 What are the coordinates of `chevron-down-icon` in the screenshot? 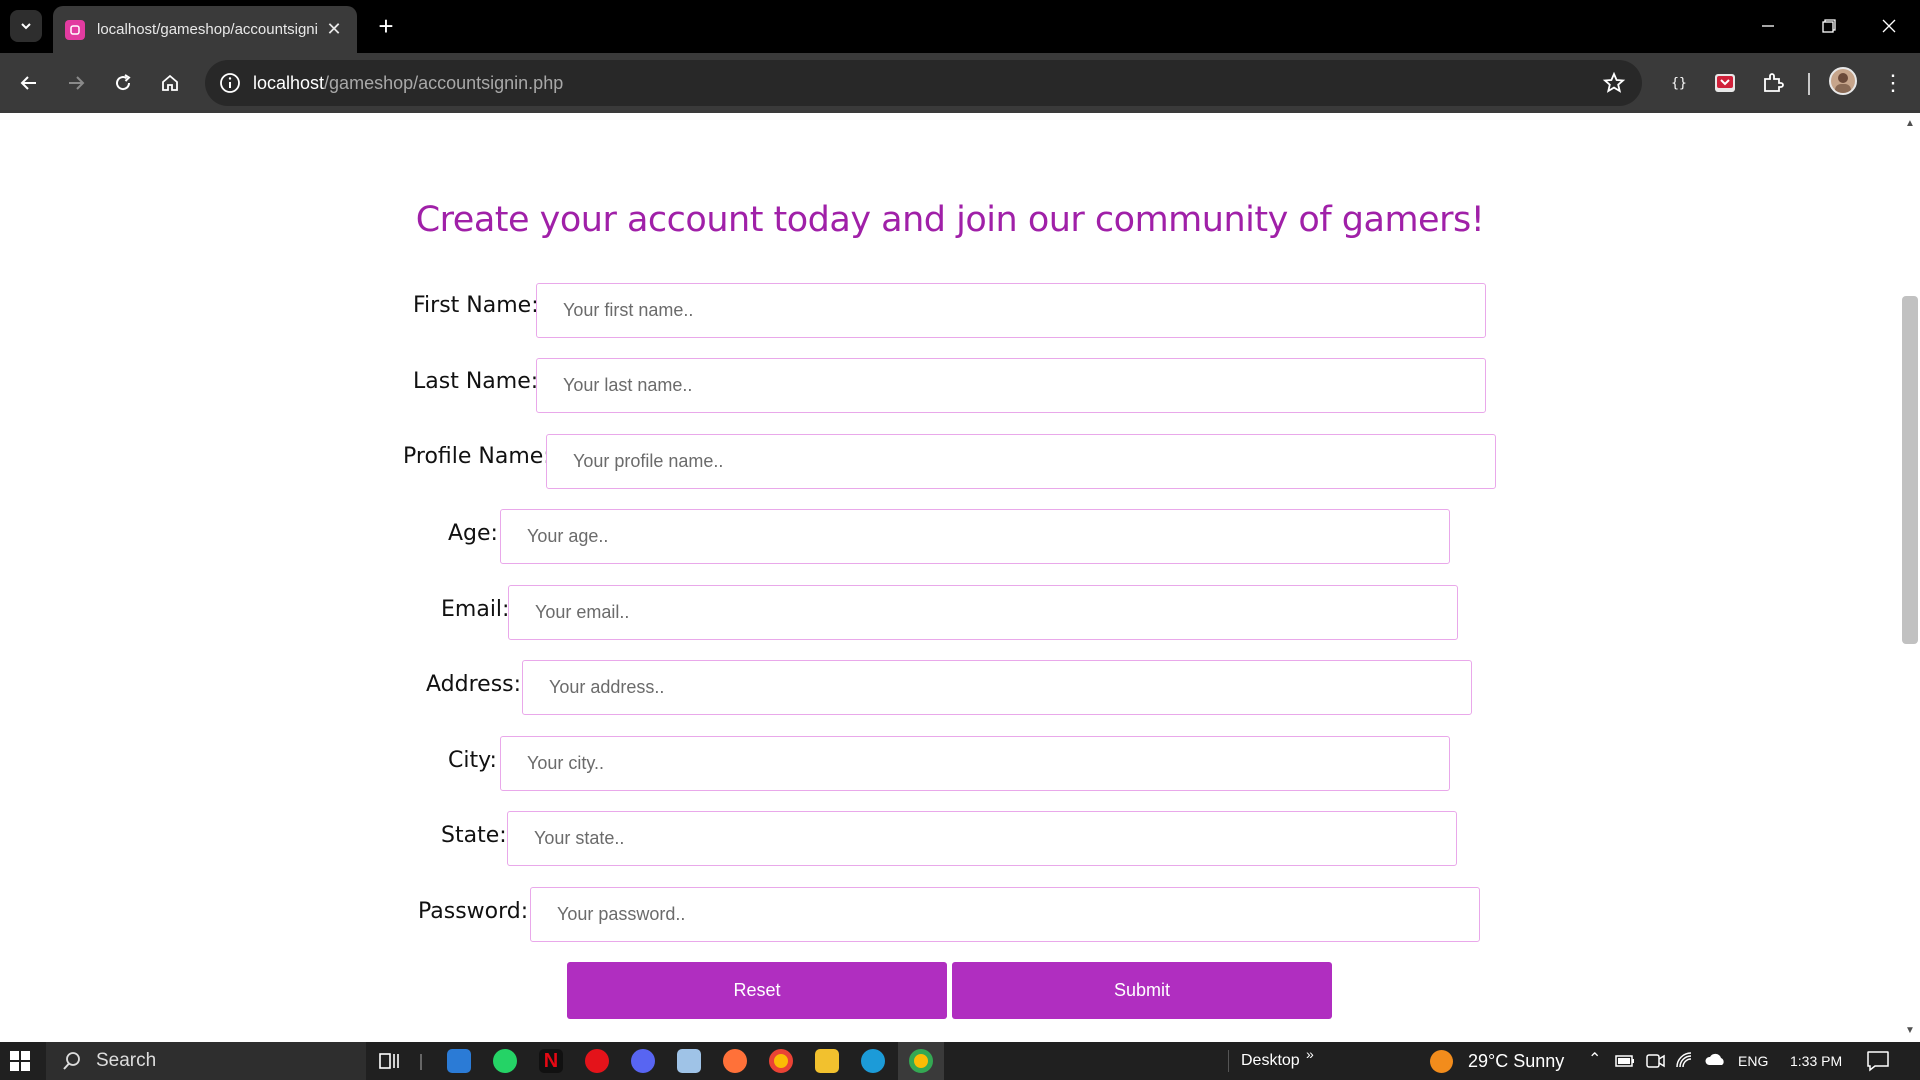 It's located at (26, 26).